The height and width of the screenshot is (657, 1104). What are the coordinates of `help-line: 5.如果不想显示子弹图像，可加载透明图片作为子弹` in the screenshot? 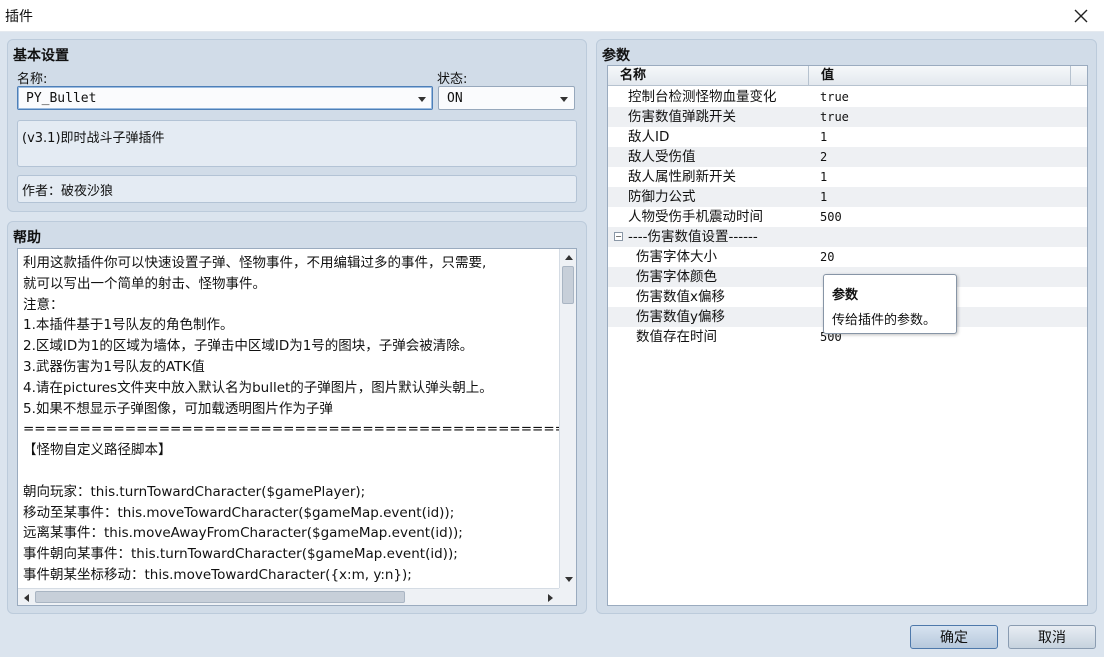 It's located at (178, 408).